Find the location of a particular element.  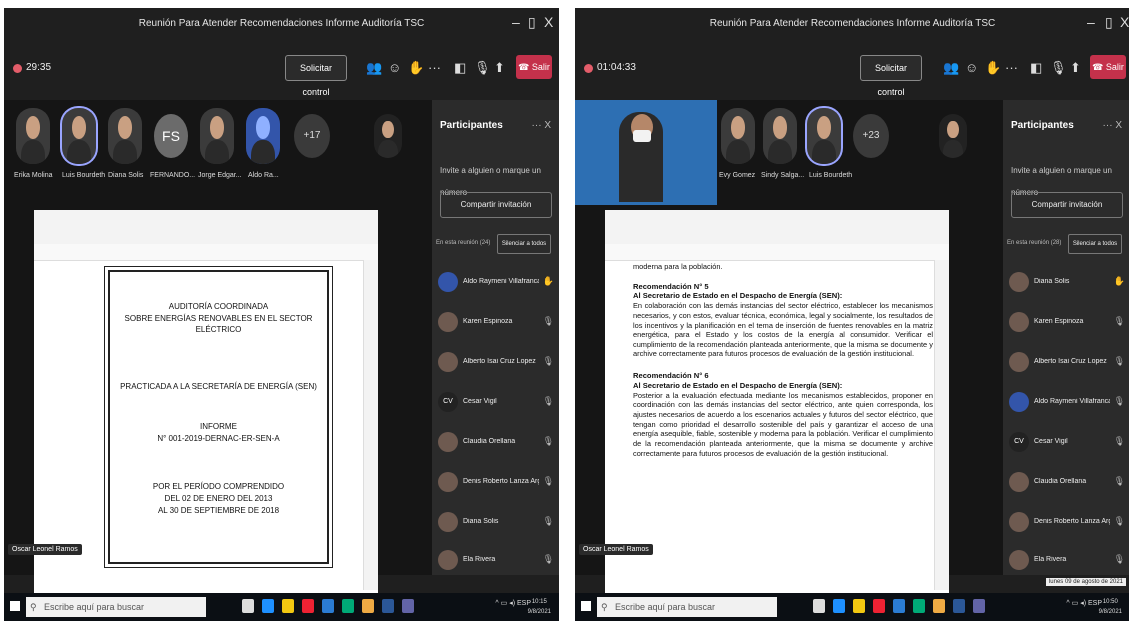

participant-row: Aldo Raymeni Villafranca ...✋ is located at coordinates (496, 283).